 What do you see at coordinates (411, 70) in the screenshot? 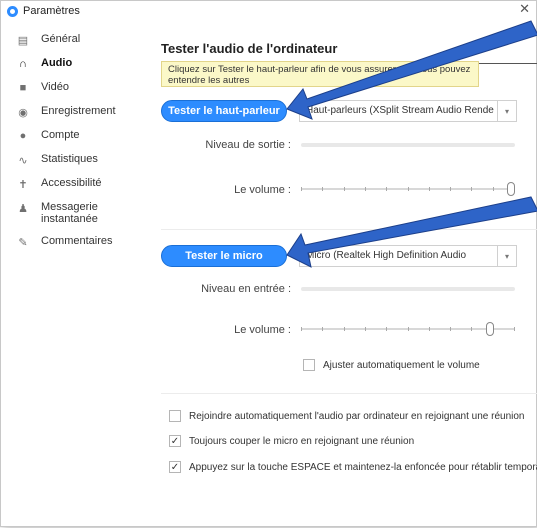
I see `annotation-arrow-speaker` at bounding box center [411, 70].